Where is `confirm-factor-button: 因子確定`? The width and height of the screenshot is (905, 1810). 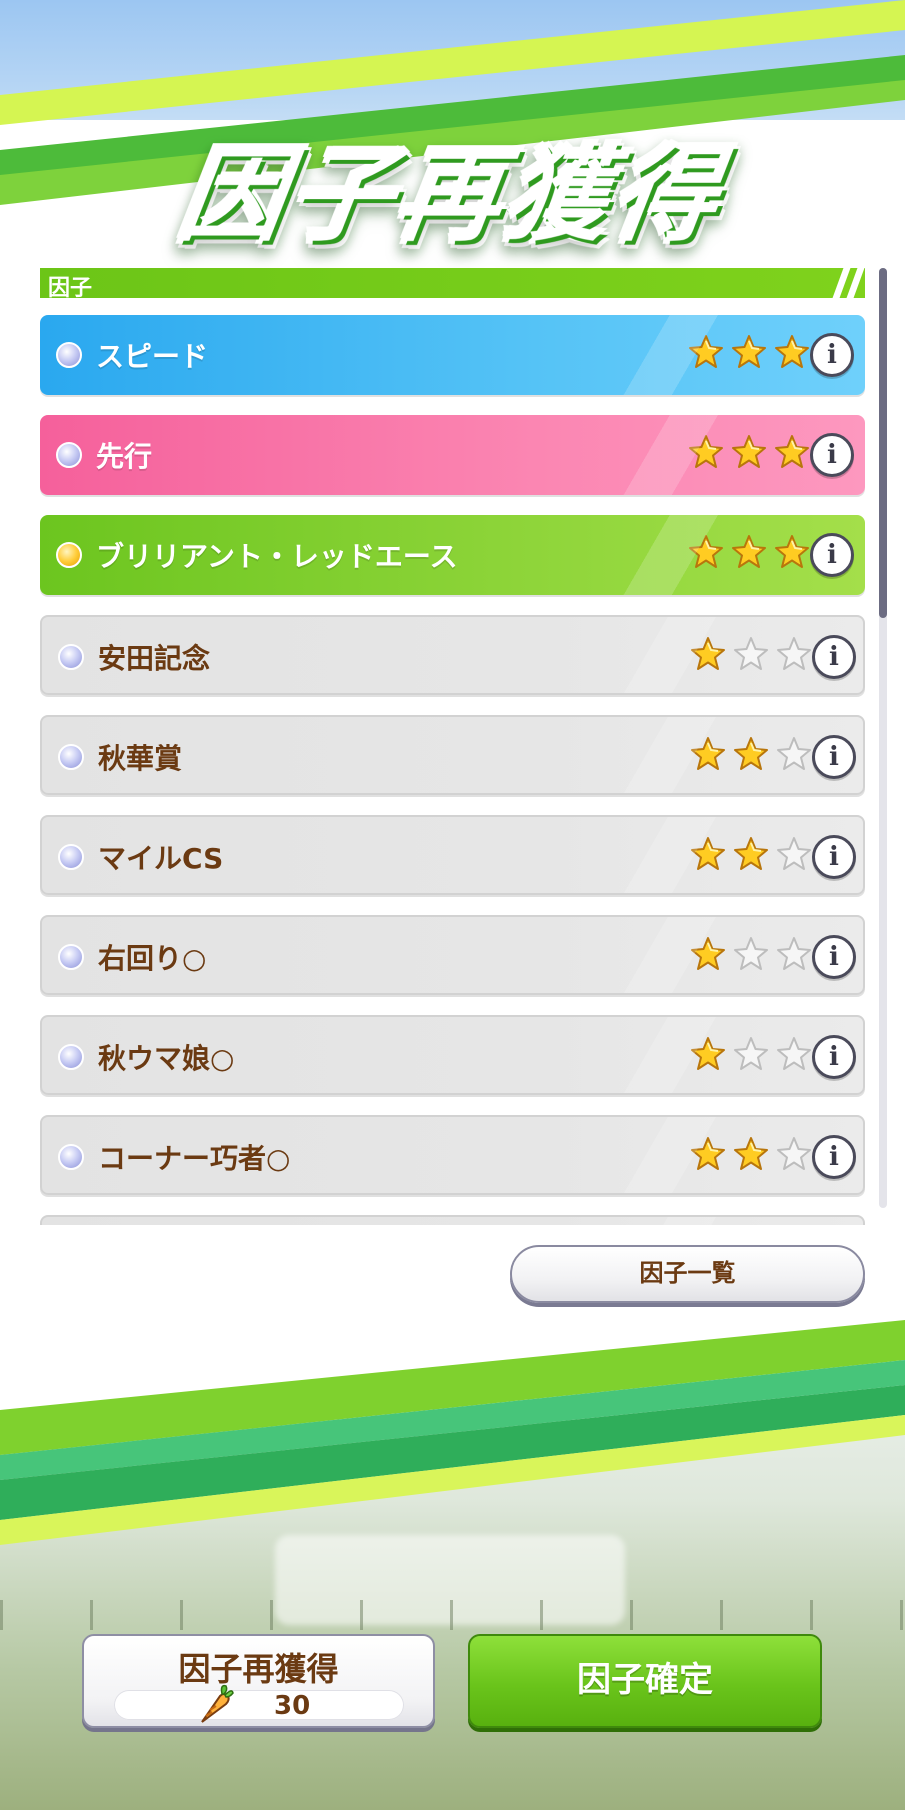 confirm-factor-button: 因子確定 is located at coordinates (645, 1681).